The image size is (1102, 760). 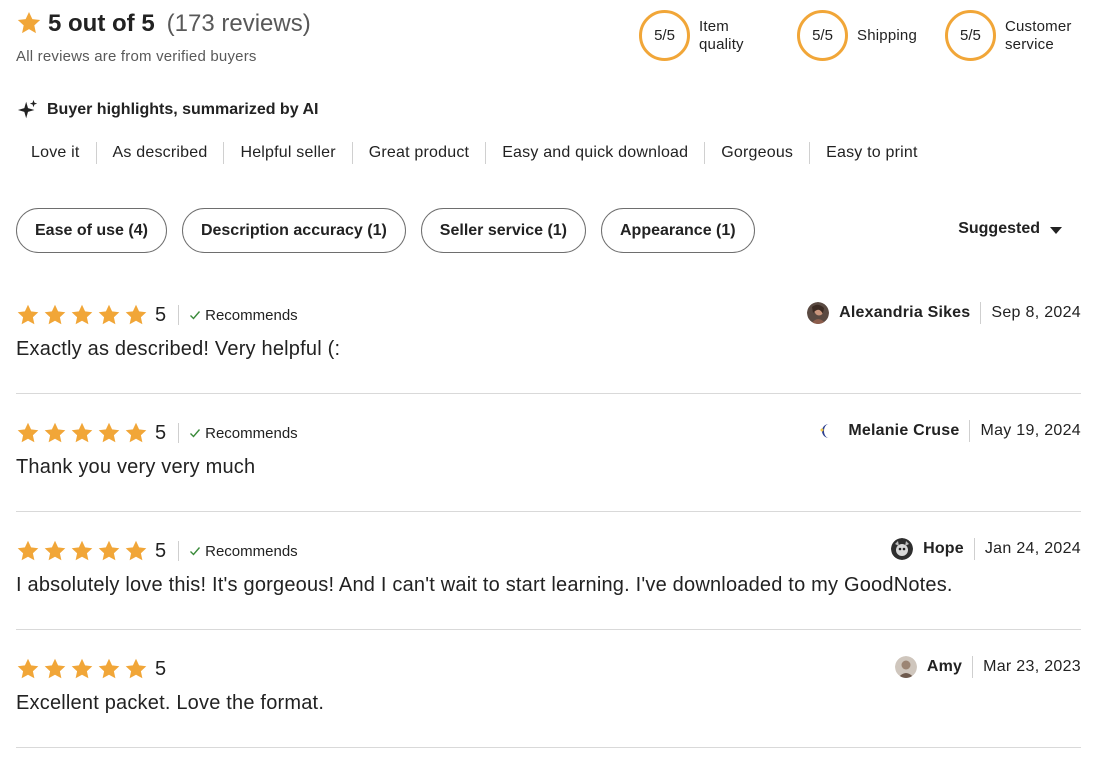 I want to click on review-date: May 19, 2024, so click(x=1025, y=431).